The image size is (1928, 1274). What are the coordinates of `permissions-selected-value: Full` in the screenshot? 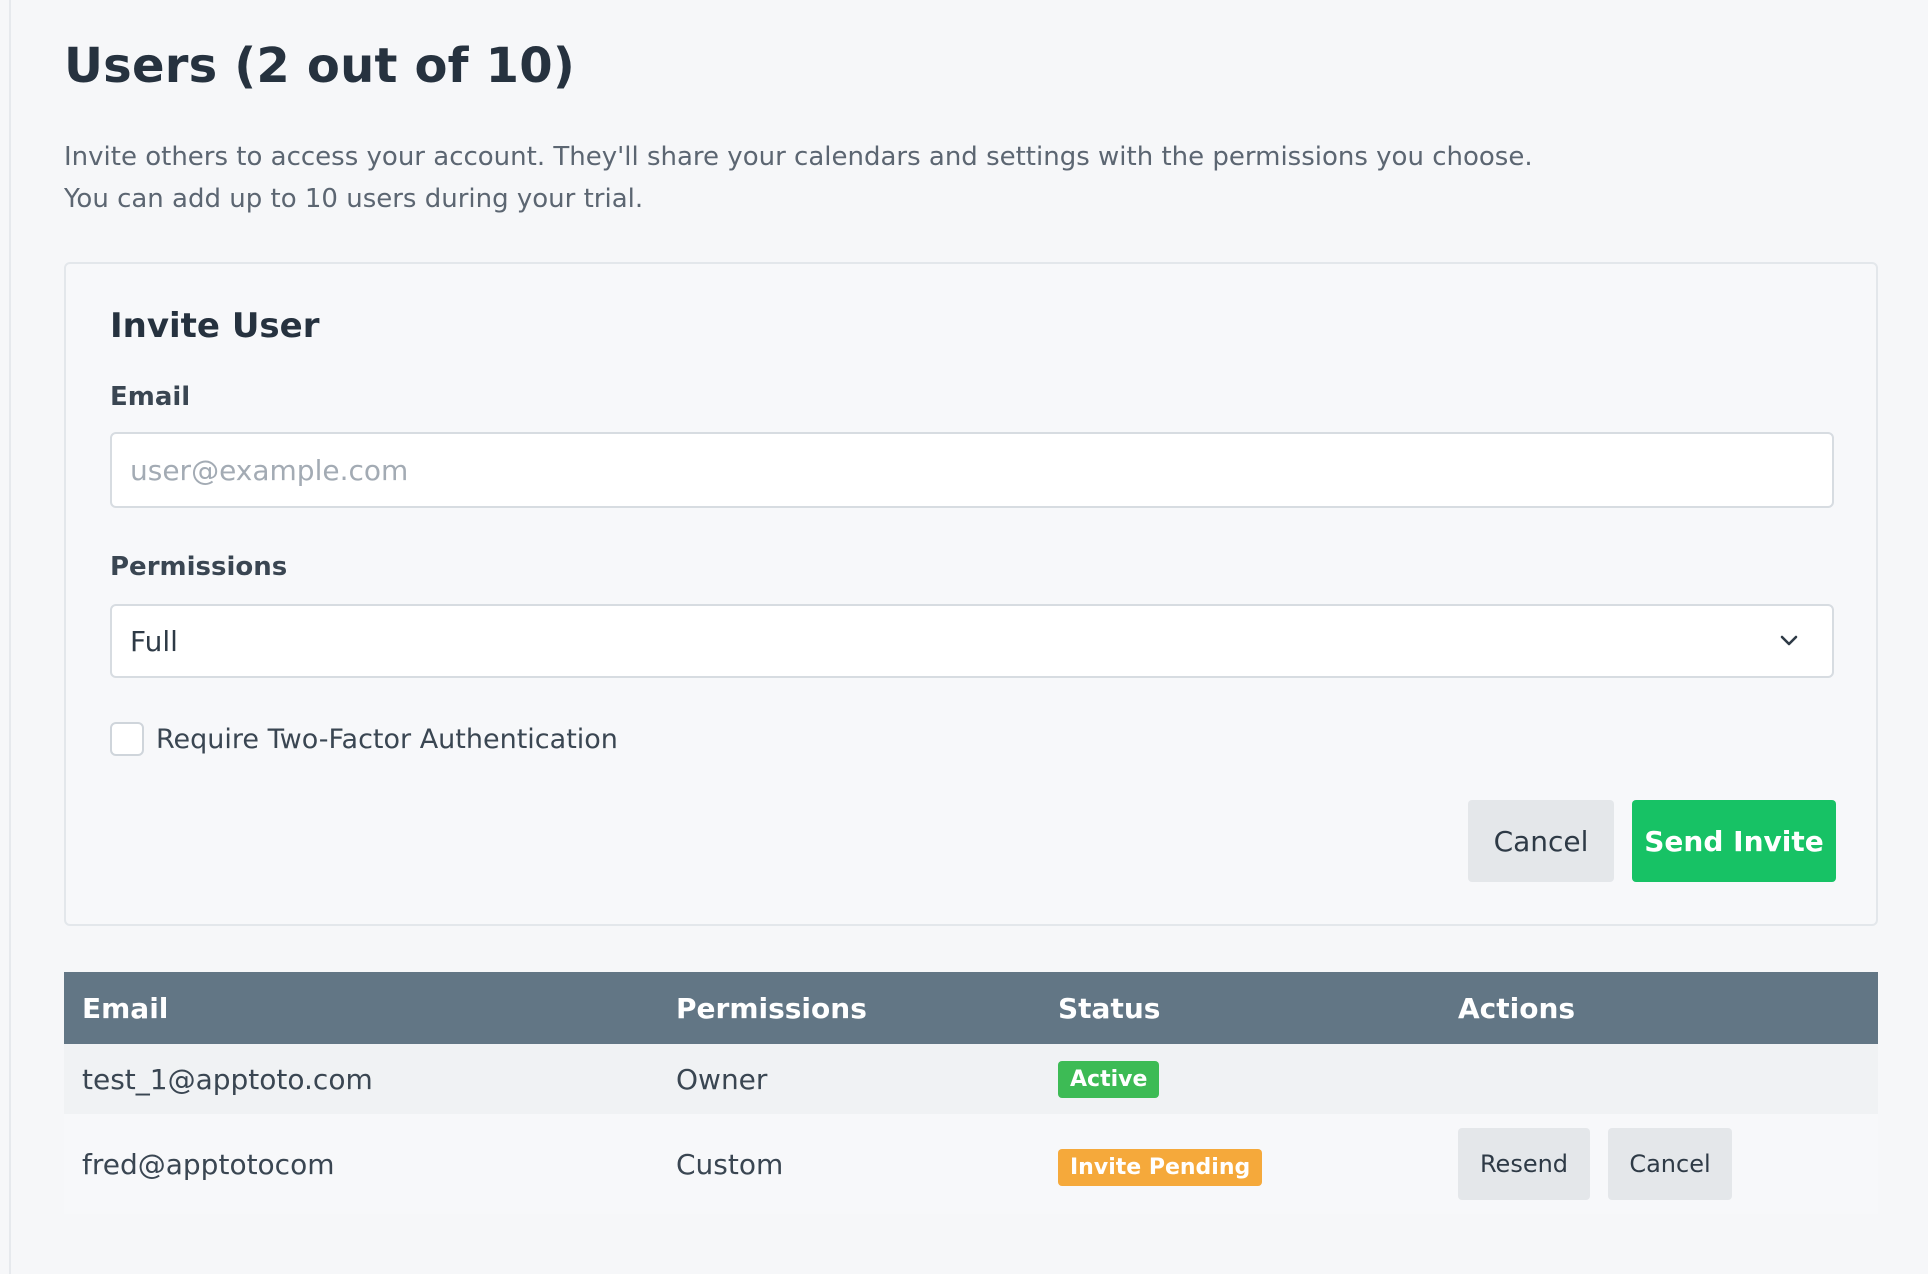 It's located at (154, 641).